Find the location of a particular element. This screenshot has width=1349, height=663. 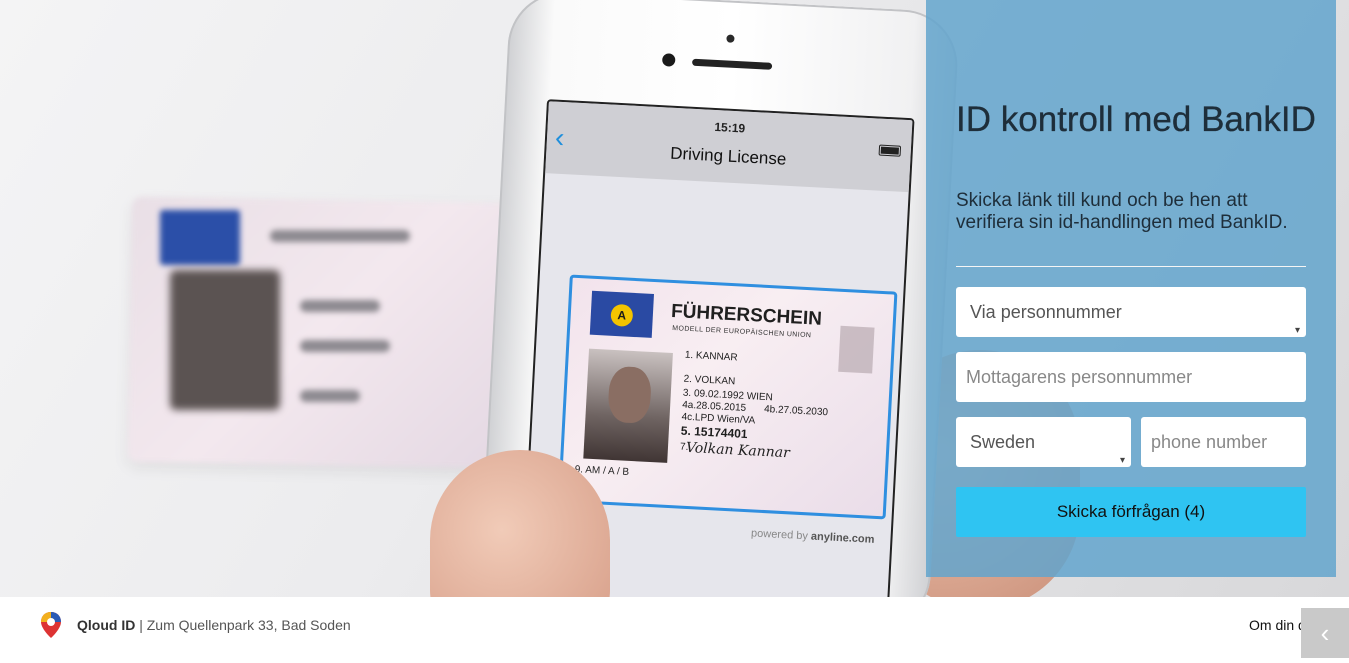

license-field: 4b.27.05.2030 is located at coordinates (796, 411).